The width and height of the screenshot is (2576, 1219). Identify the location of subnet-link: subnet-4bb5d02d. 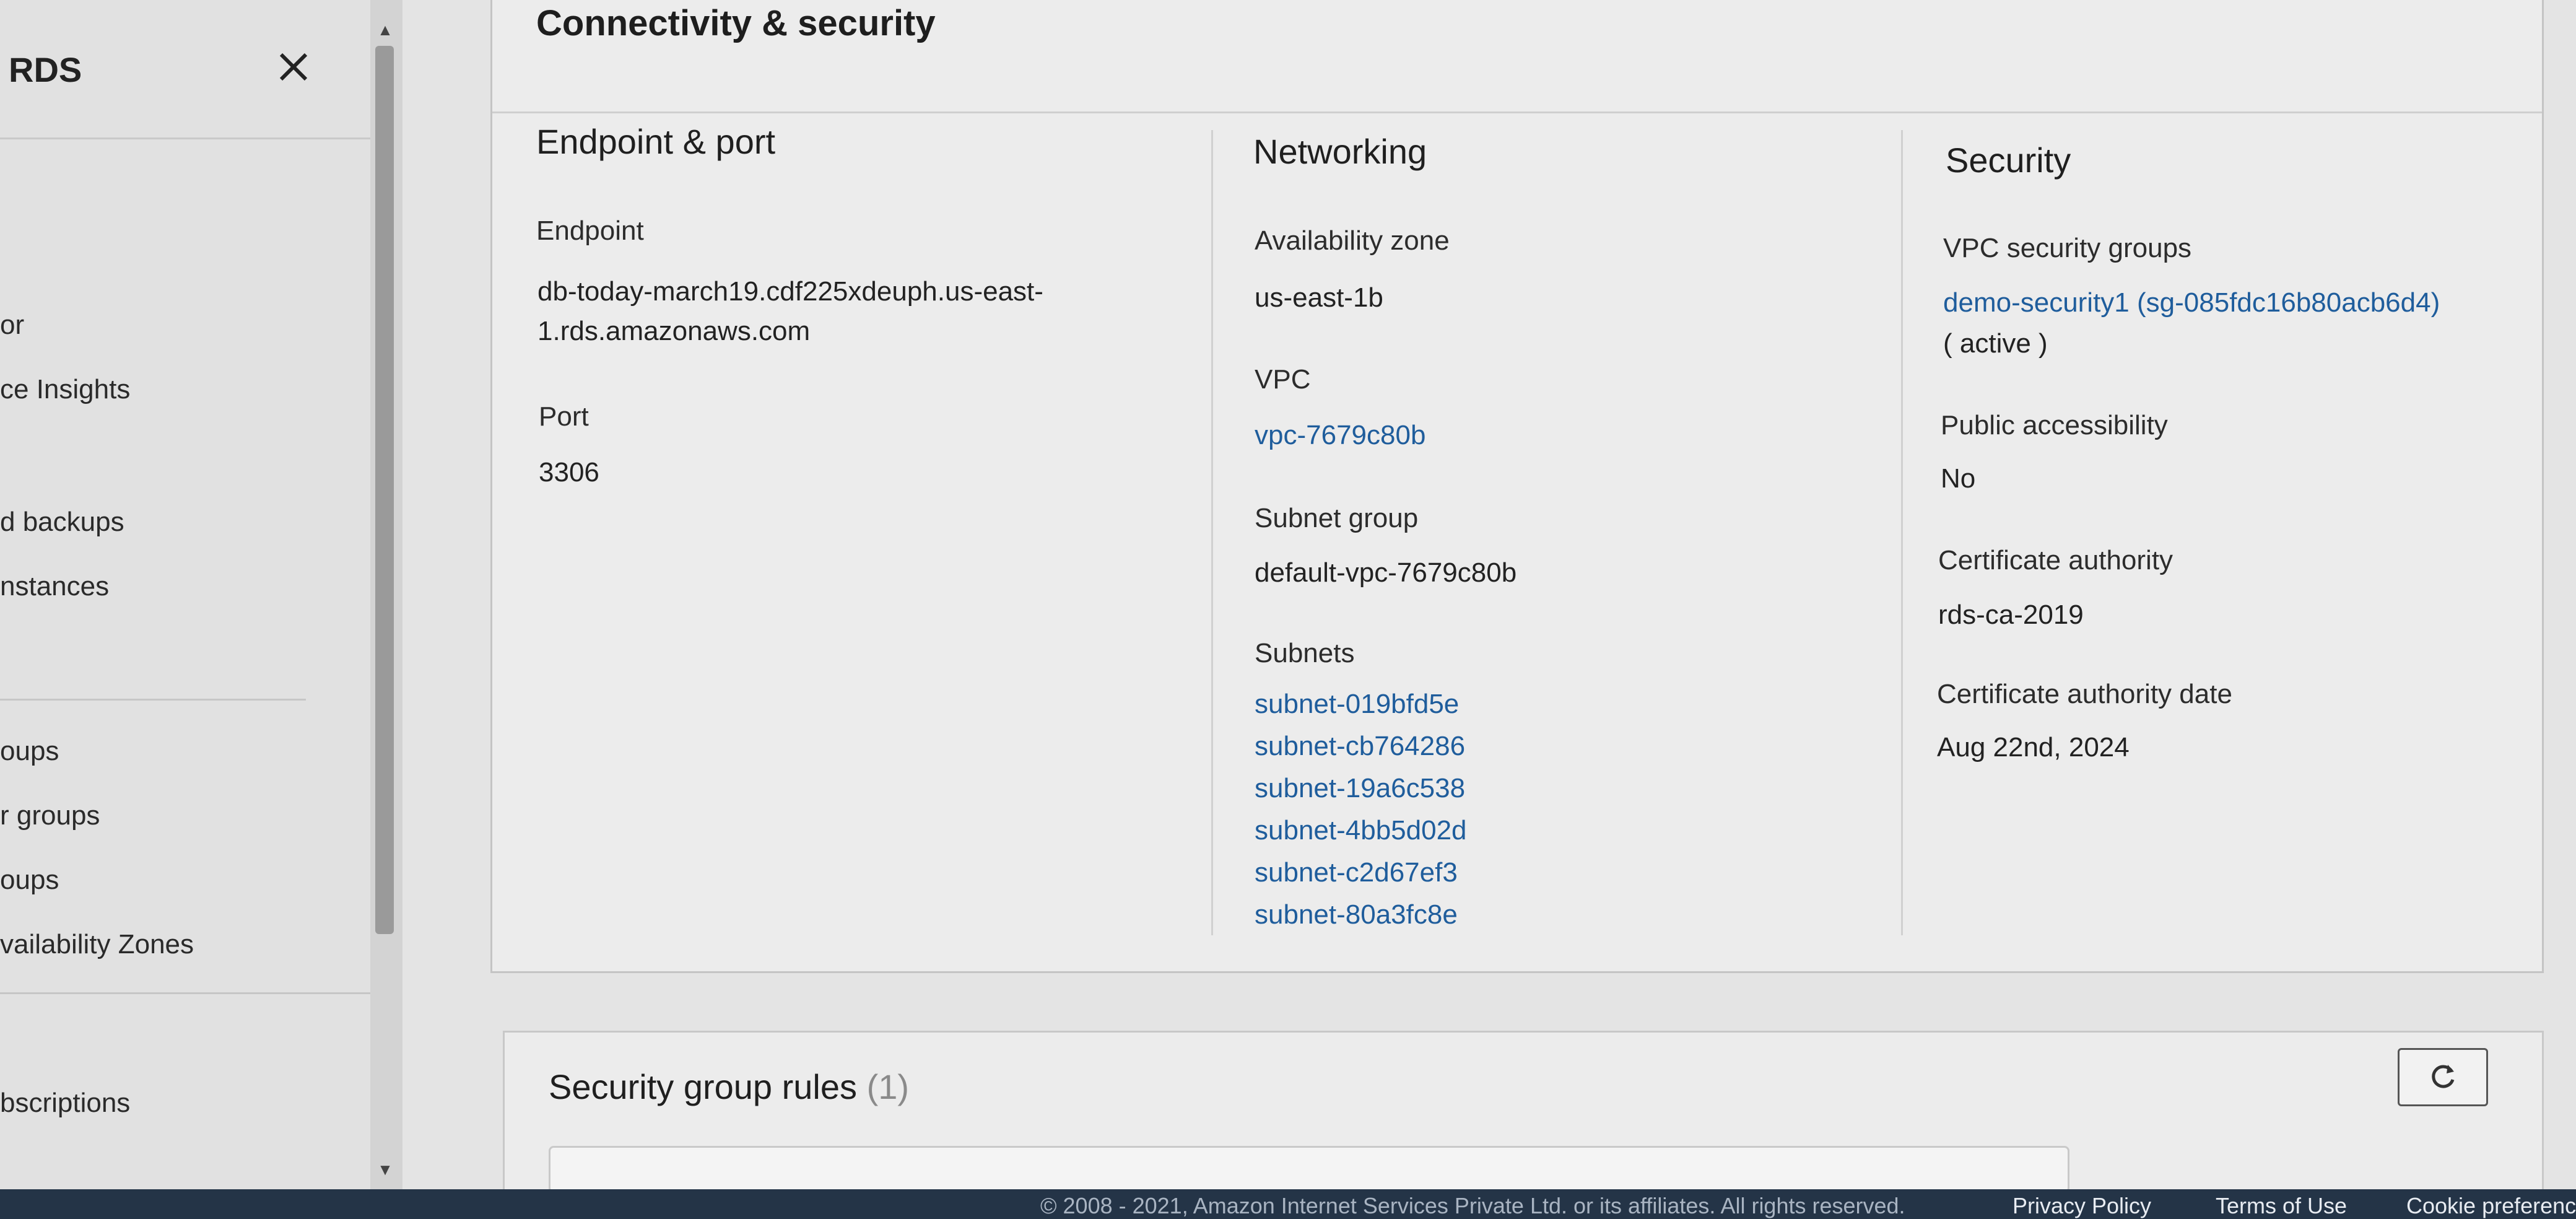
(1361, 830).